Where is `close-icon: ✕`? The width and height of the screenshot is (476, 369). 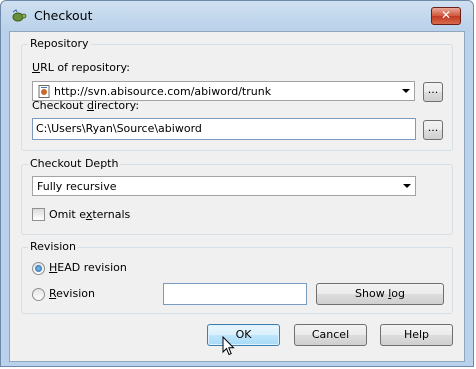 close-icon: ✕ is located at coordinates (446, 15).